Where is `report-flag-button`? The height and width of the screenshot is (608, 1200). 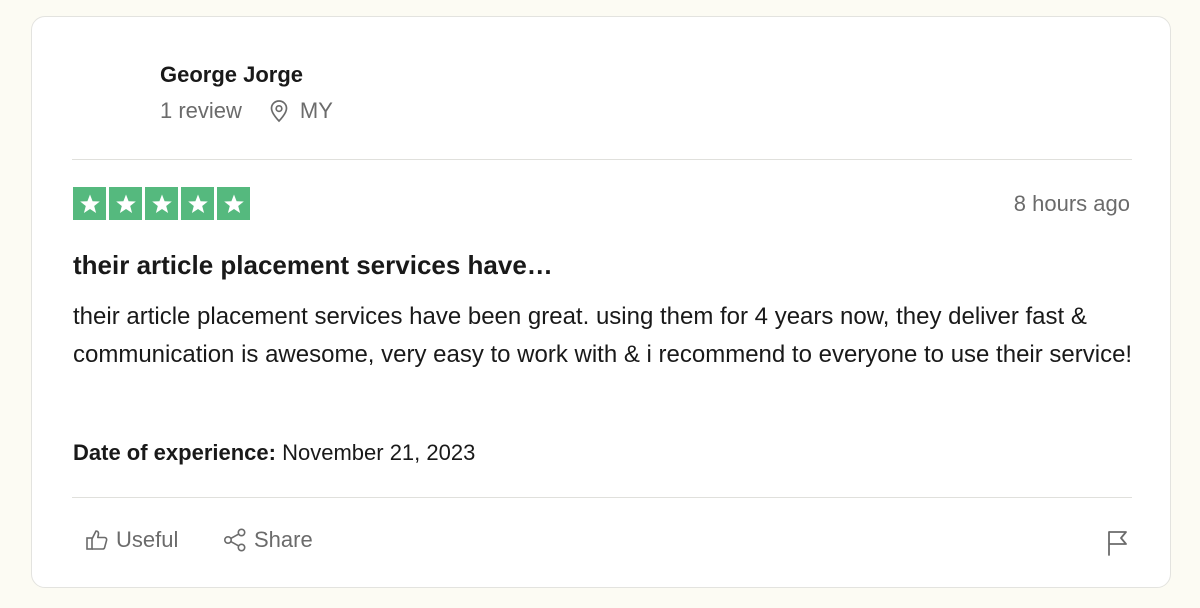
report-flag-button is located at coordinates (1118, 545).